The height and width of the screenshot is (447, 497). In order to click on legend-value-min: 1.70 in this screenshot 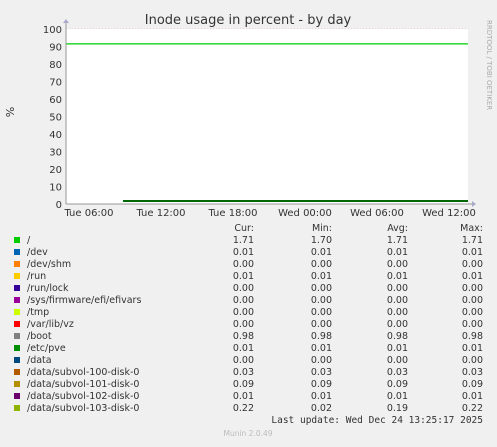, I will do `click(321, 240)`.